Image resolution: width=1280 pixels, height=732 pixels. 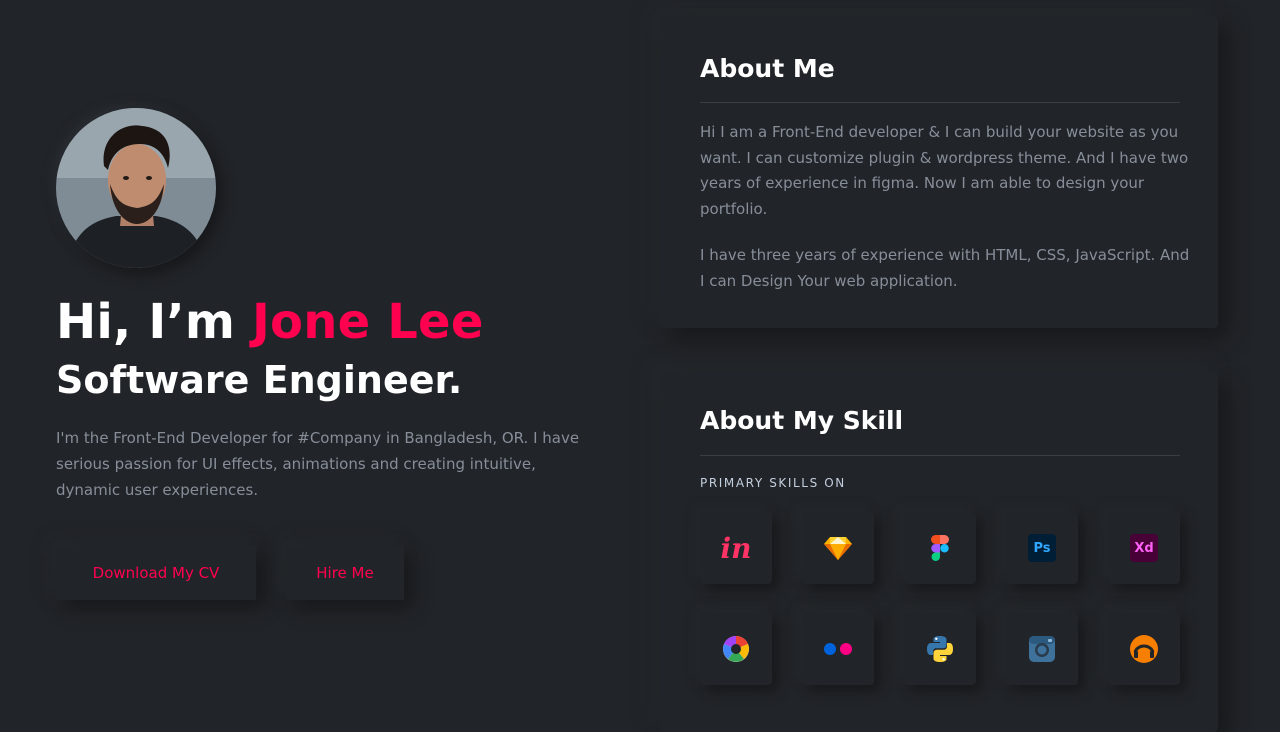 I want to click on skill-tile-instagram, so click(x=1042, y=649).